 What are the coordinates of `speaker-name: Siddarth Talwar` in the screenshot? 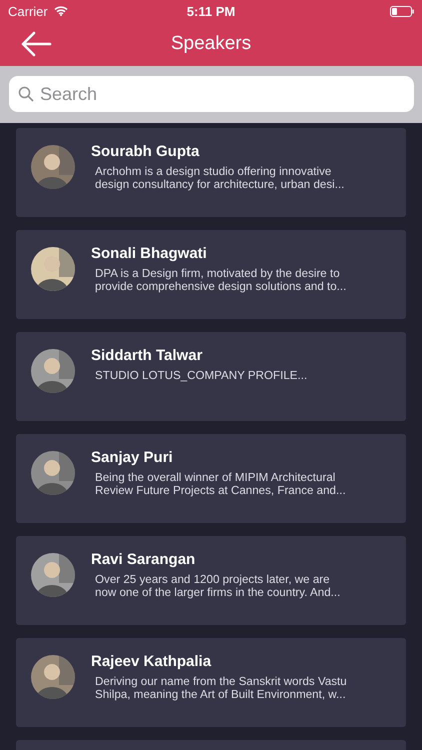 It's located at (147, 355).